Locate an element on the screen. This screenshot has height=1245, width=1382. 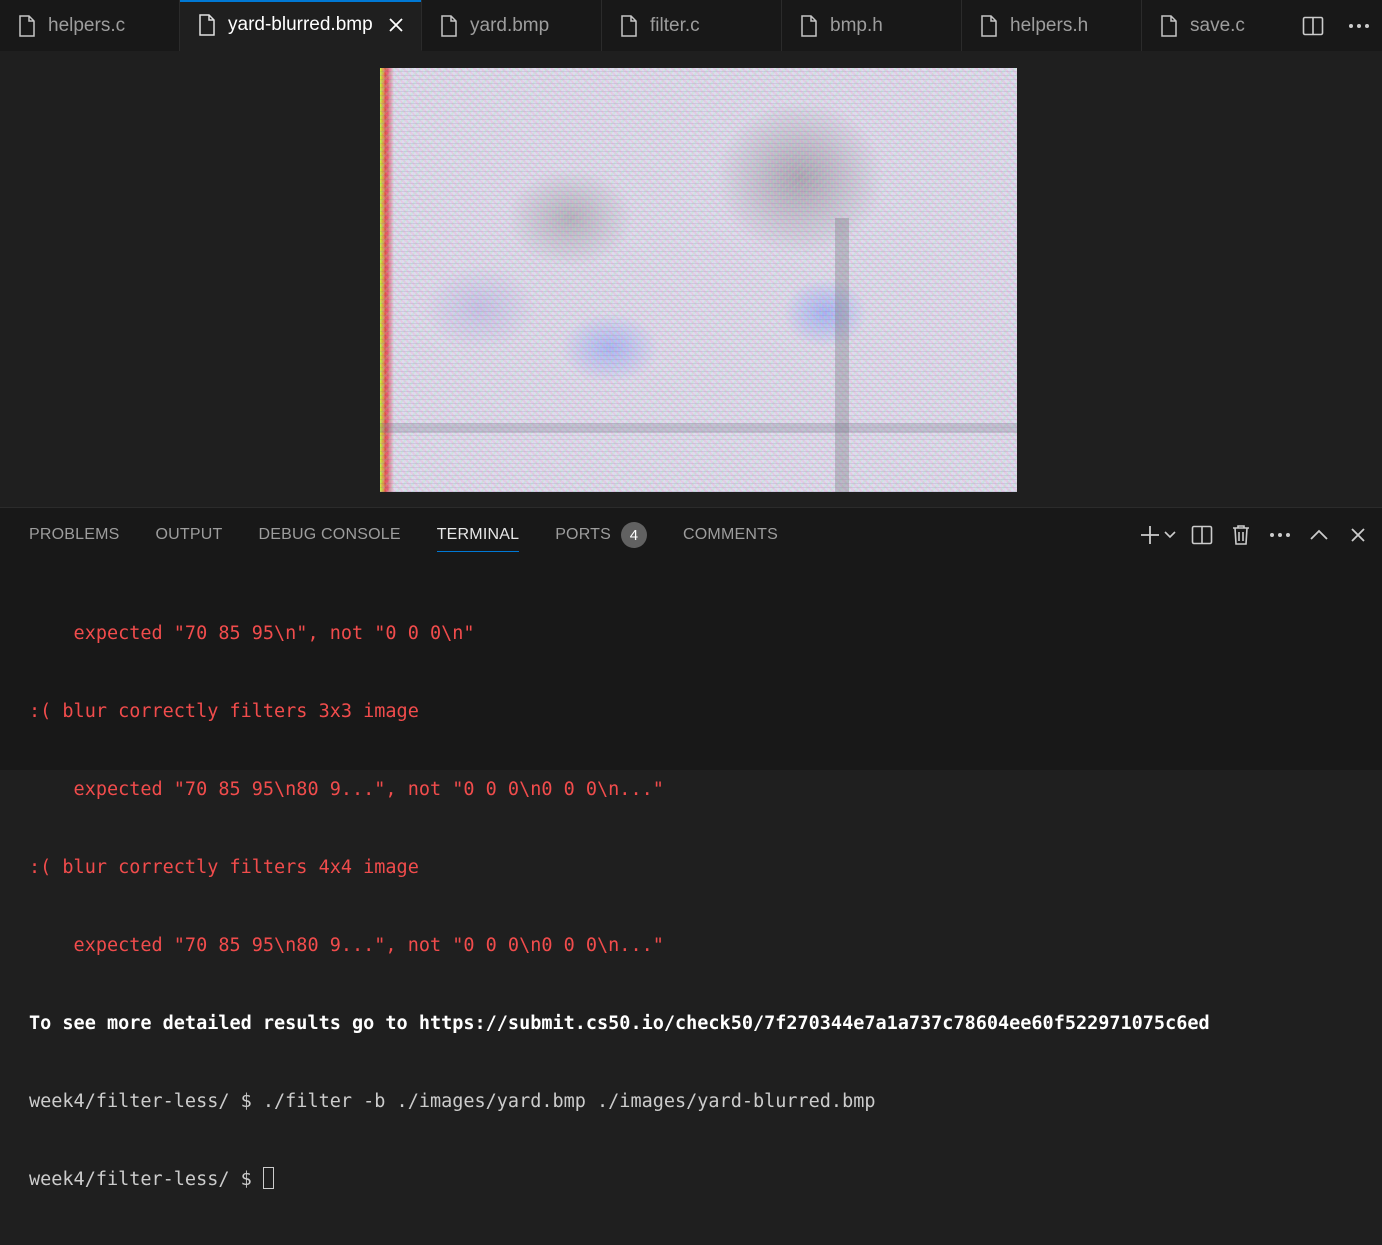
tab-debug-console: DEBUG CONSOLE is located at coordinates (330, 535).